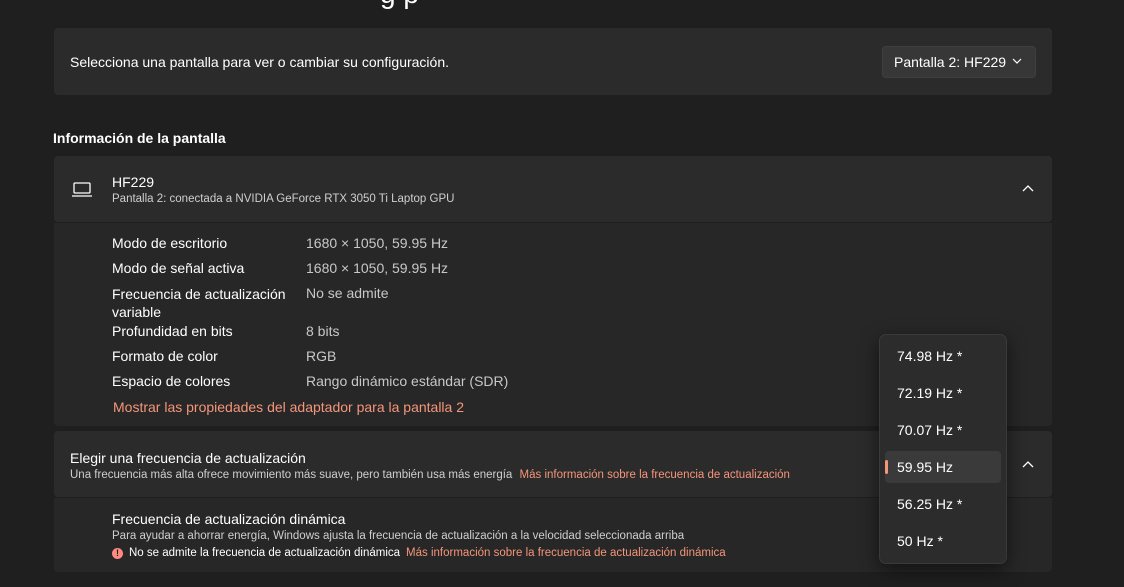 The height and width of the screenshot is (587, 1124). Describe the element at coordinates (950, 62) in the screenshot. I see `display-select-value: Pantalla 2: HF229` at that location.